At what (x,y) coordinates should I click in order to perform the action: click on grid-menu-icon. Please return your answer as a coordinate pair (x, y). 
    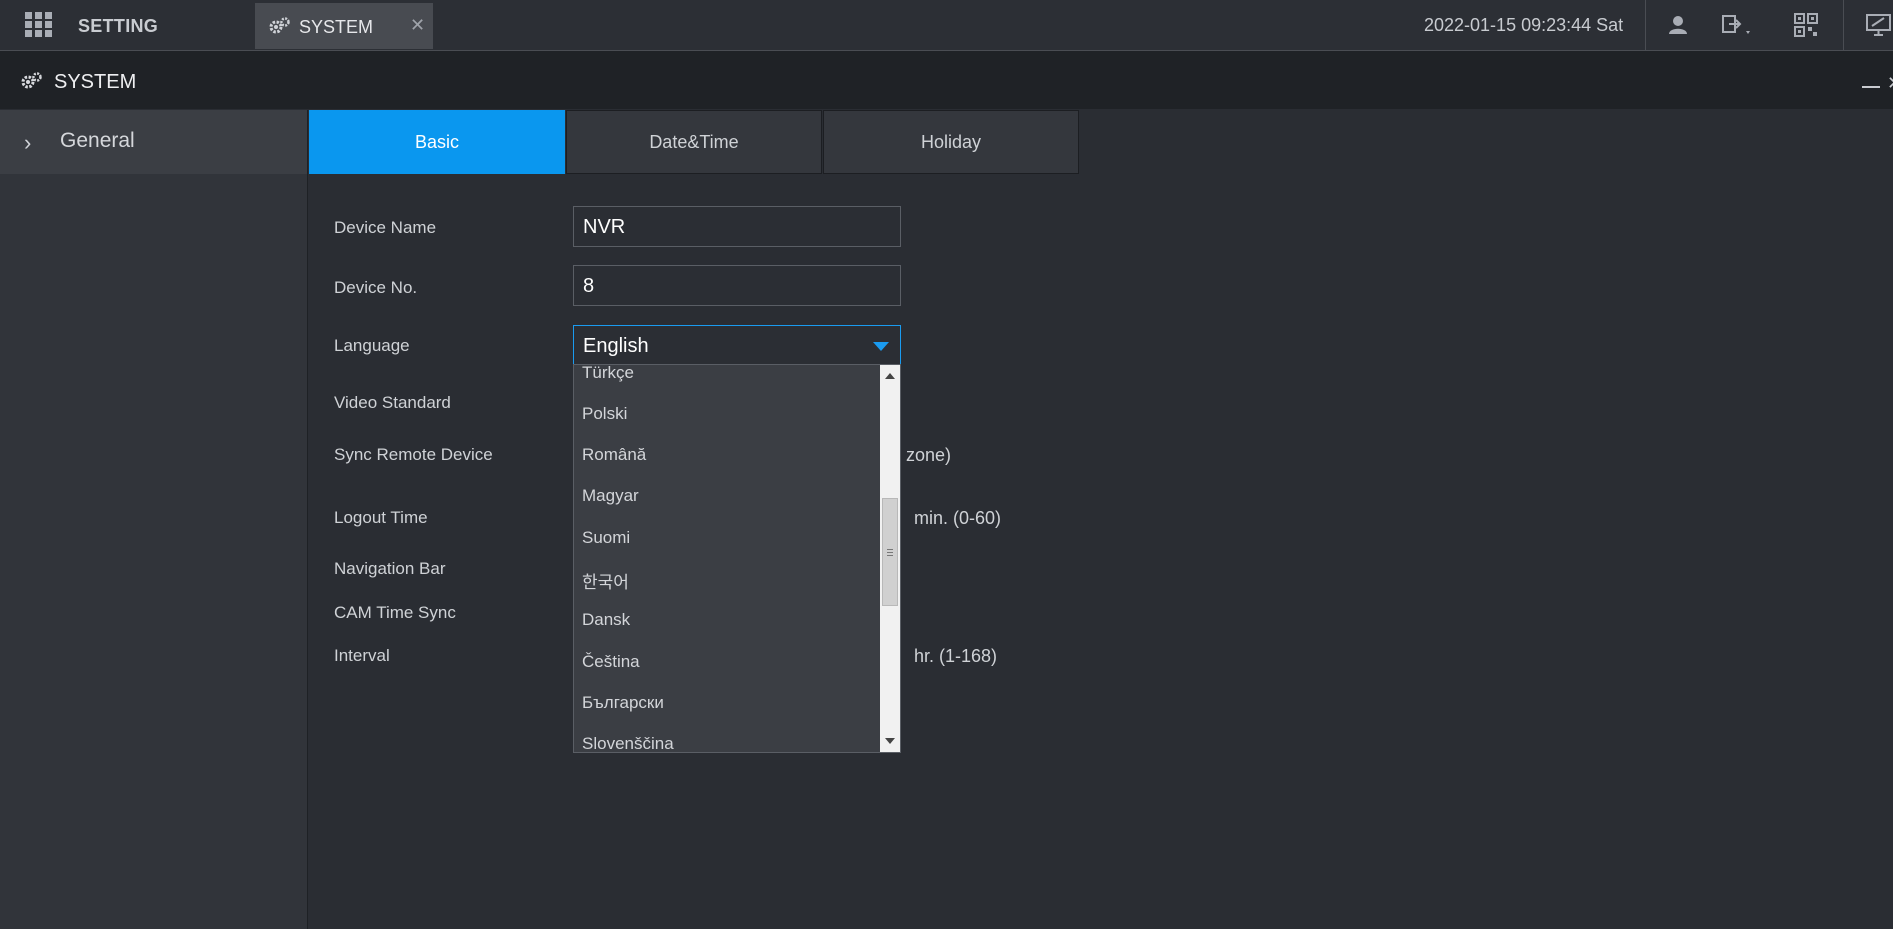
    Looking at the image, I should click on (39, 25).